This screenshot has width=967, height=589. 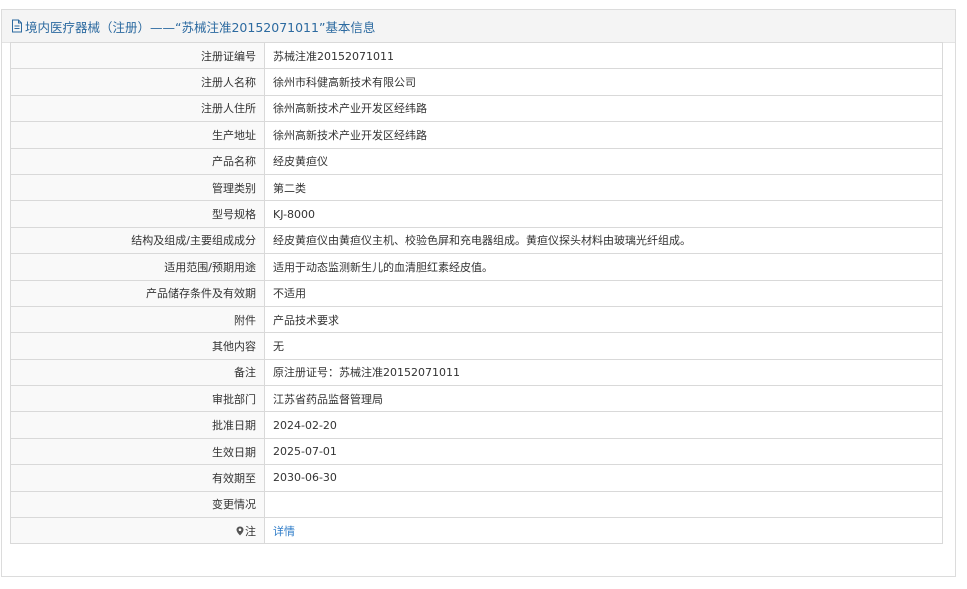 I want to click on location-pin-icon, so click(x=240, y=531).